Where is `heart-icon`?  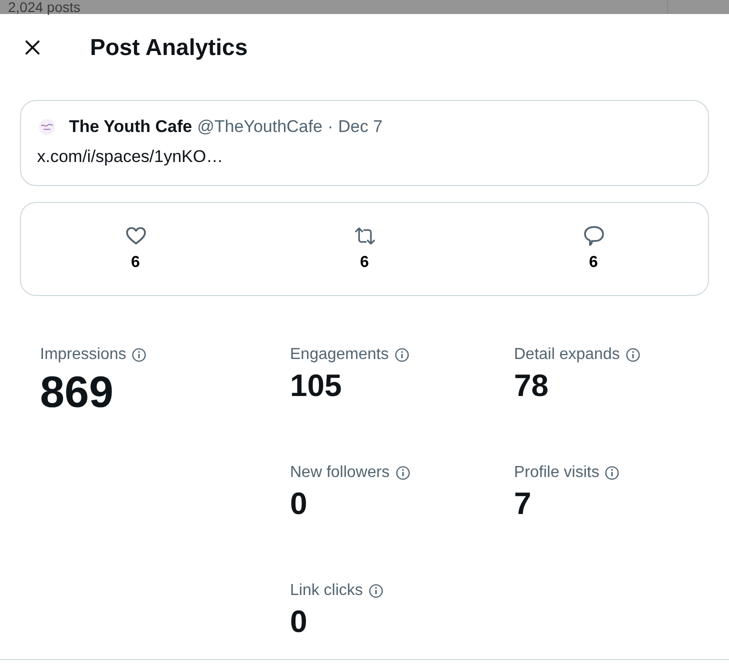
heart-icon is located at coordinates (136, 236).